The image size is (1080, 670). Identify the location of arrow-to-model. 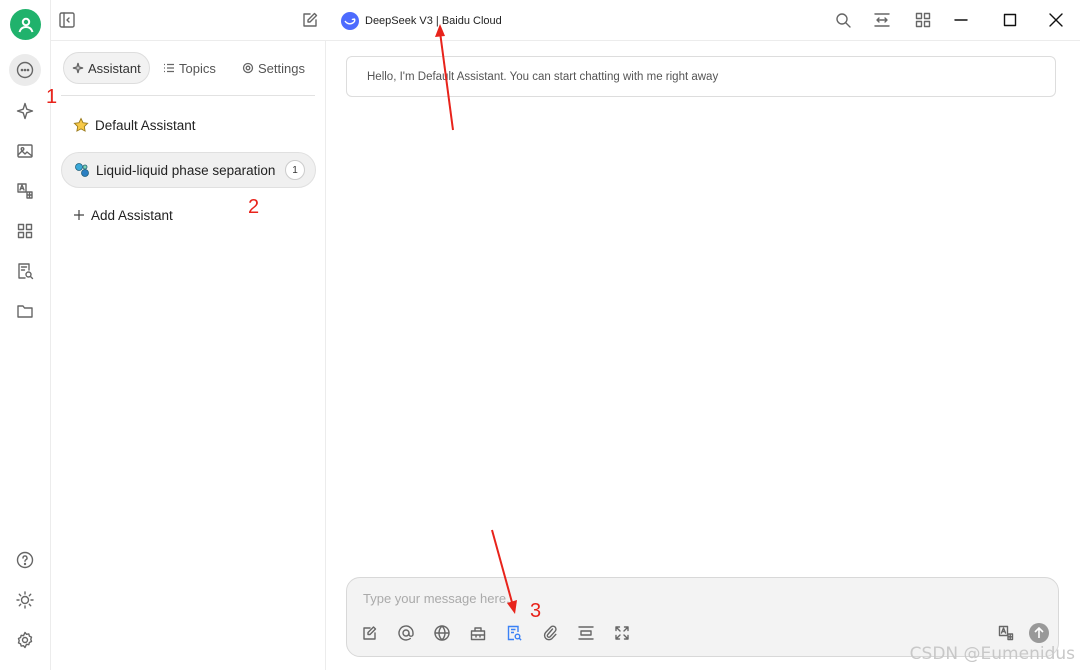
(444, 77).